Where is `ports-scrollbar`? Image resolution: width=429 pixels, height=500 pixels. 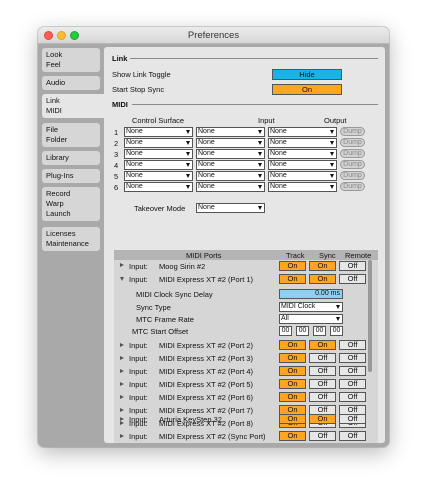
ports-scrollbar is located at coordinates (370, 316).